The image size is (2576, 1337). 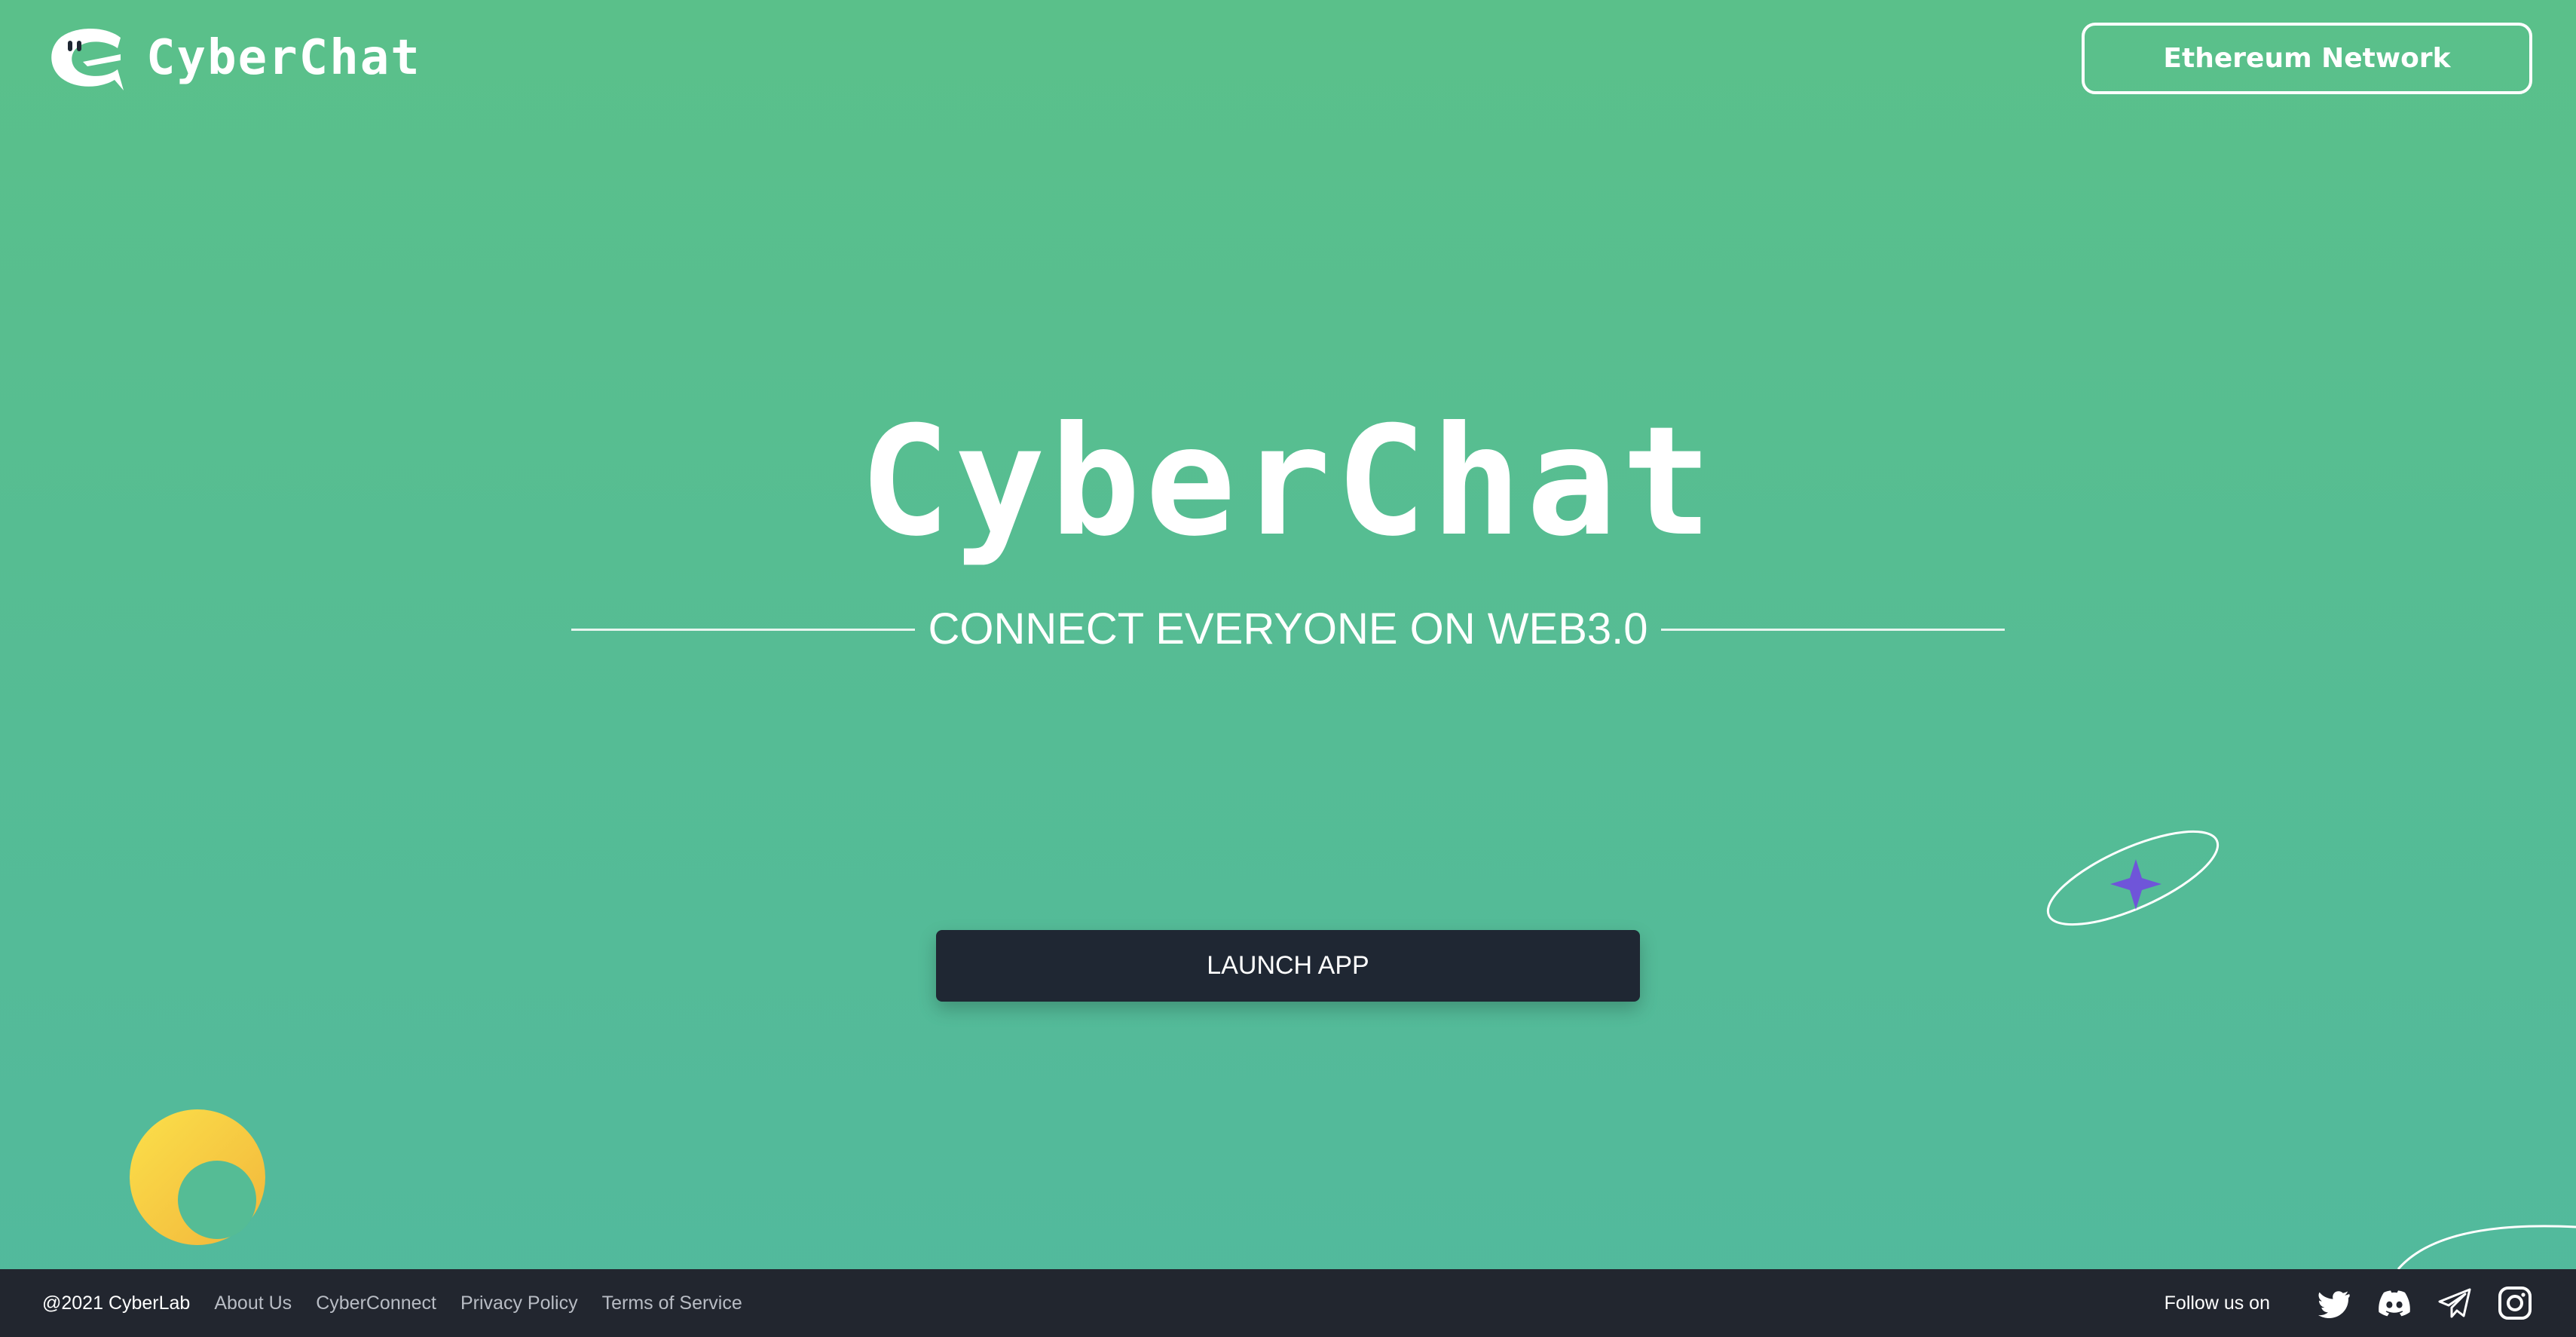 What do you see at coordinates (197, 1177) in the screenshot?
I see `moon-icon` at bounding box center [197, 1177].